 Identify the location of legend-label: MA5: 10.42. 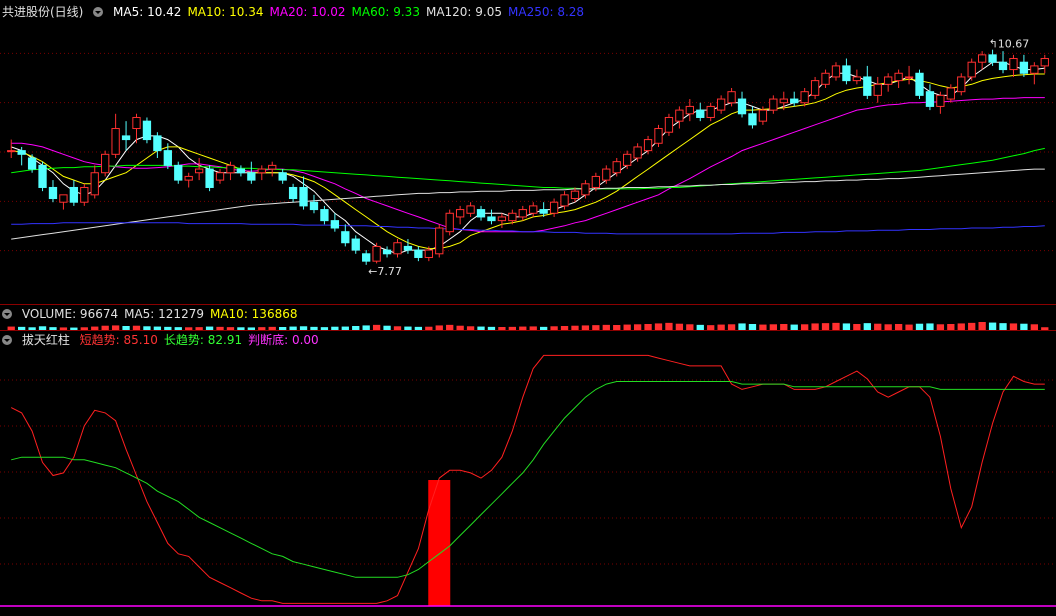
(147, 12).